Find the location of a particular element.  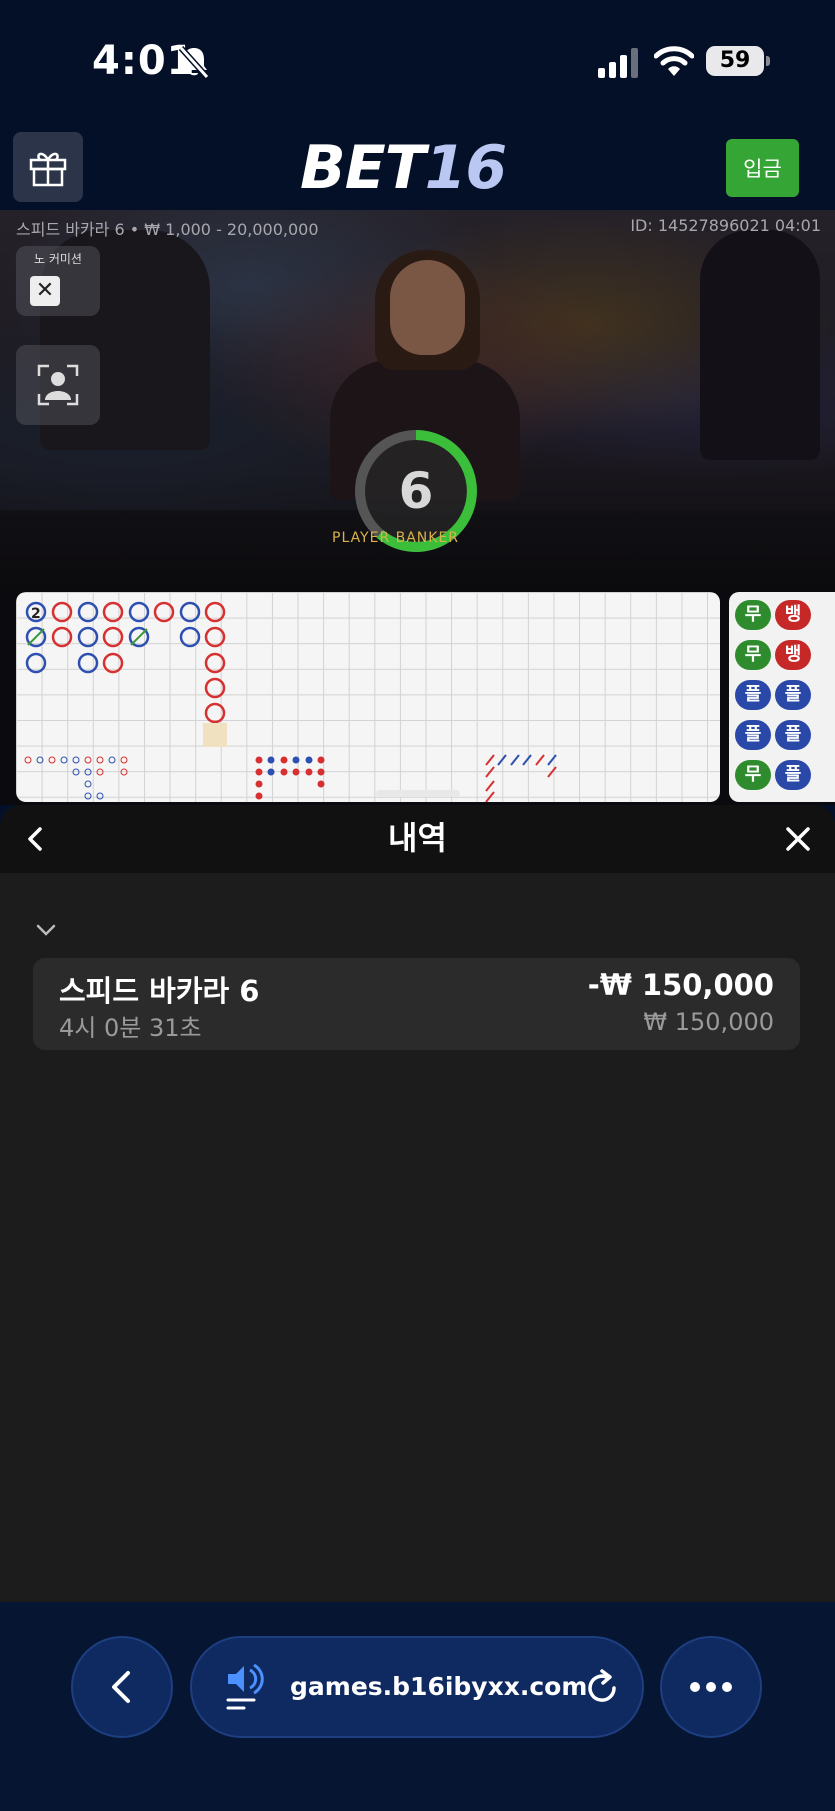

video-silhouette-right is located at coordinates (760, 345).